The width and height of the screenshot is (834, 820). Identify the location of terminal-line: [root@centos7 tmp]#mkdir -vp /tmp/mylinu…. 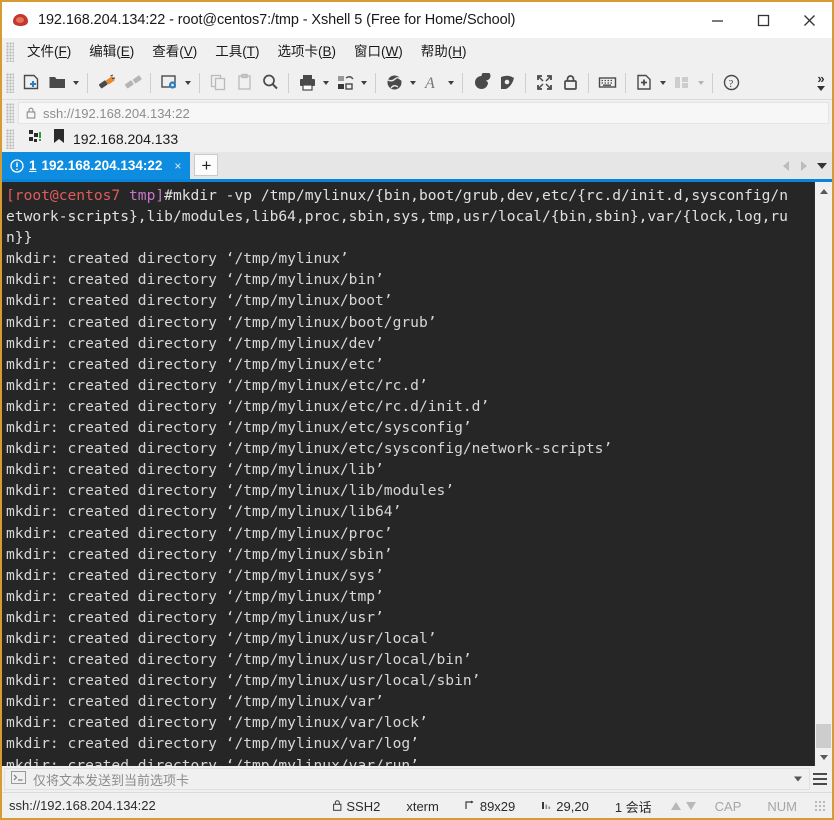
(397, 195).